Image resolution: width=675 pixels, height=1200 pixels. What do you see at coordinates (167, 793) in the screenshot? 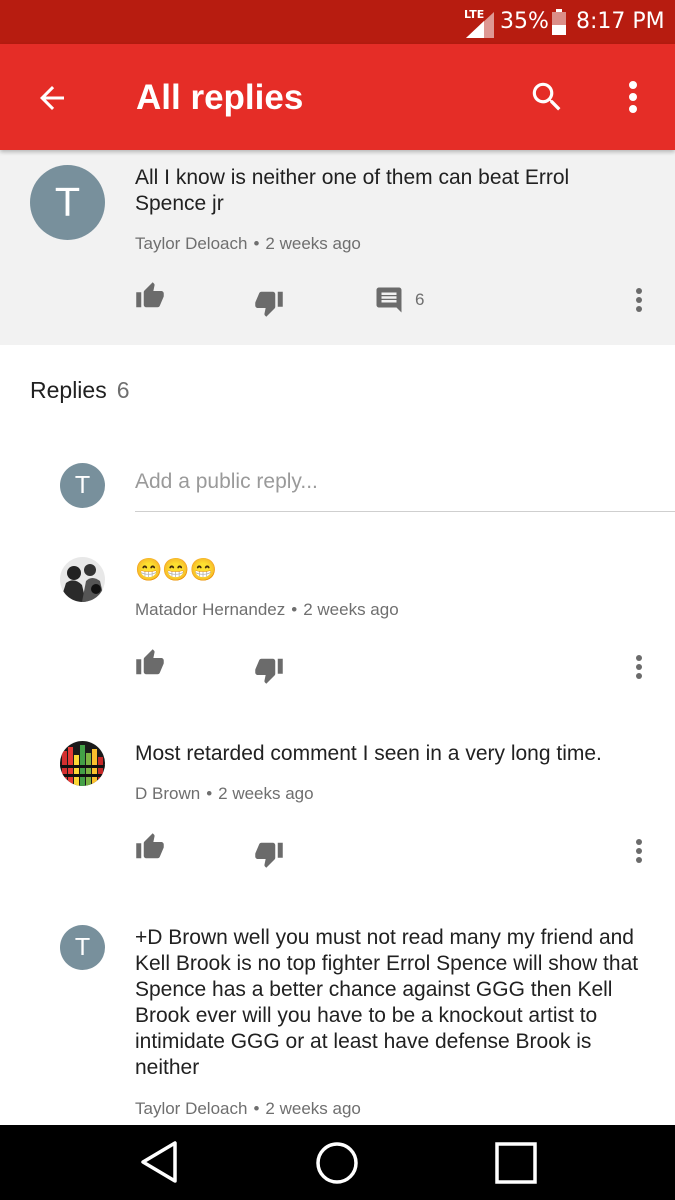
I see `author-name: D Brown` at bounding box center [167, 793].